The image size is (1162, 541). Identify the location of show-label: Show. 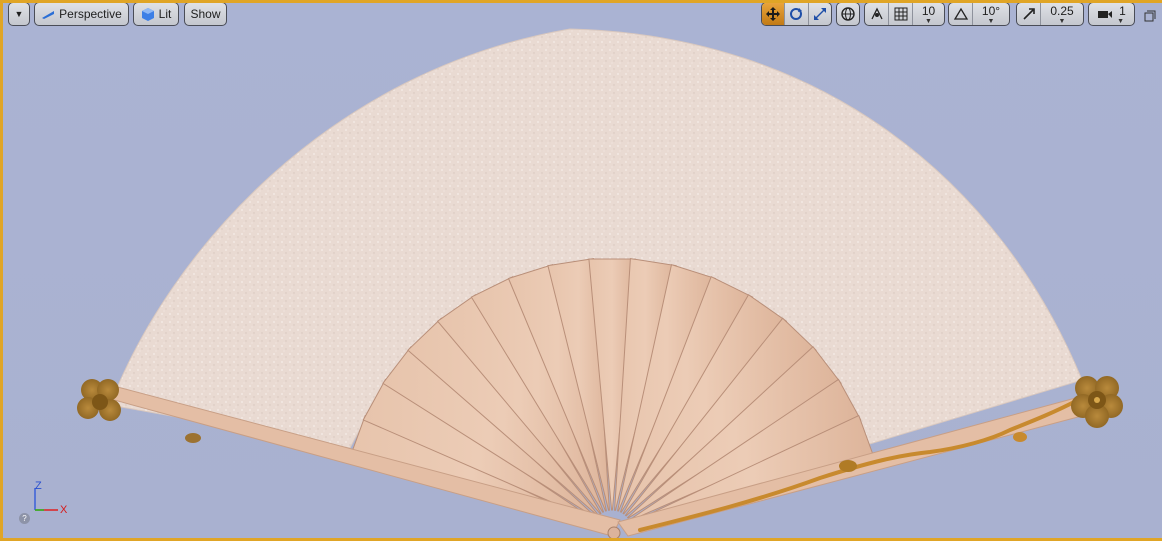
(205, 14).